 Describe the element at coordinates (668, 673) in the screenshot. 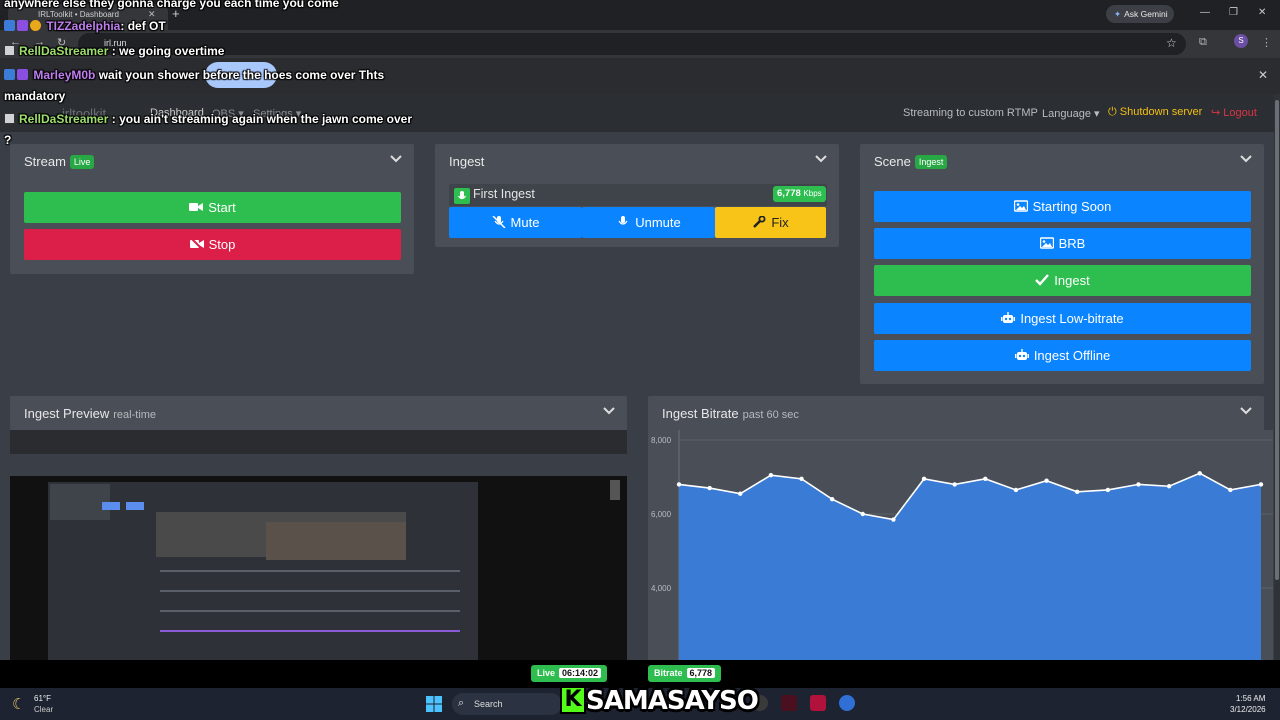

I see `bitrate-pill-label: Bitrate` at that location.